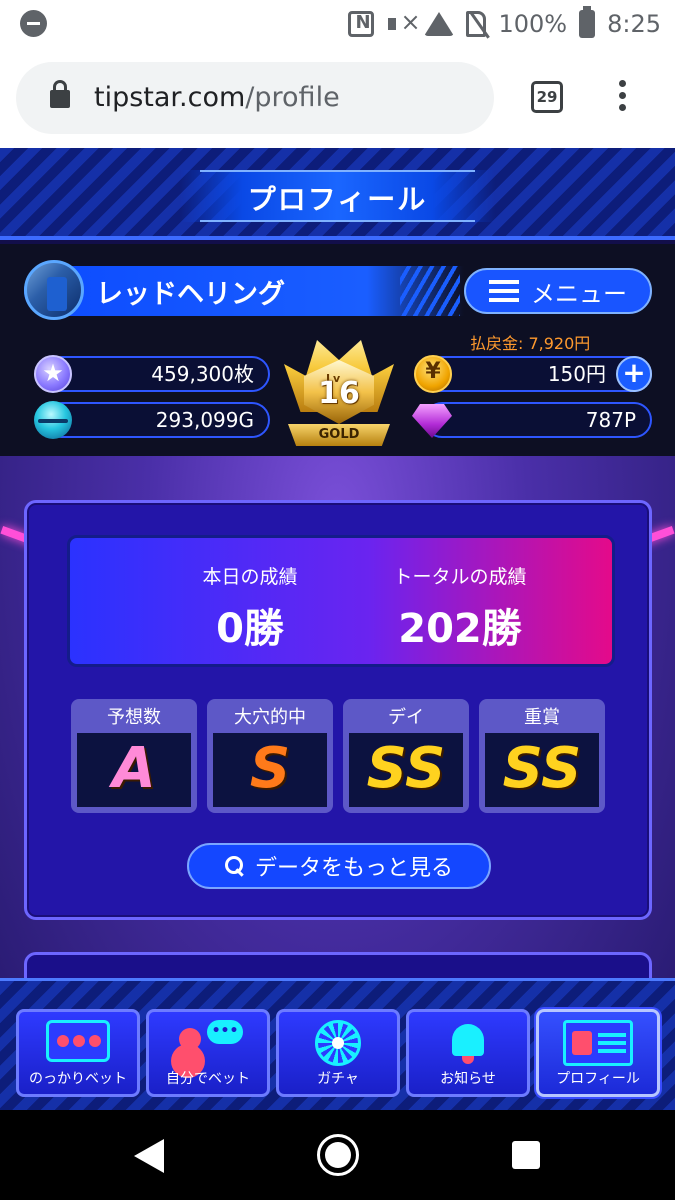 The height and width of the screenshot is (1200, 675). I want to click on battery-percent: 100%, so click(533, 24).